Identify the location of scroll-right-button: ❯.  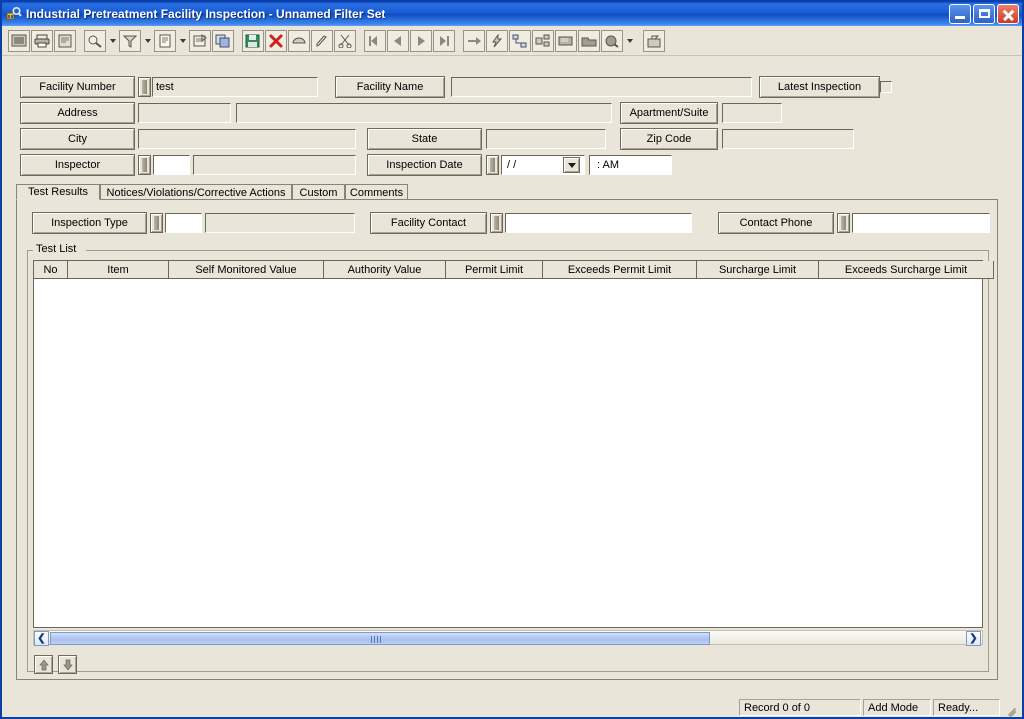
(973, 638).